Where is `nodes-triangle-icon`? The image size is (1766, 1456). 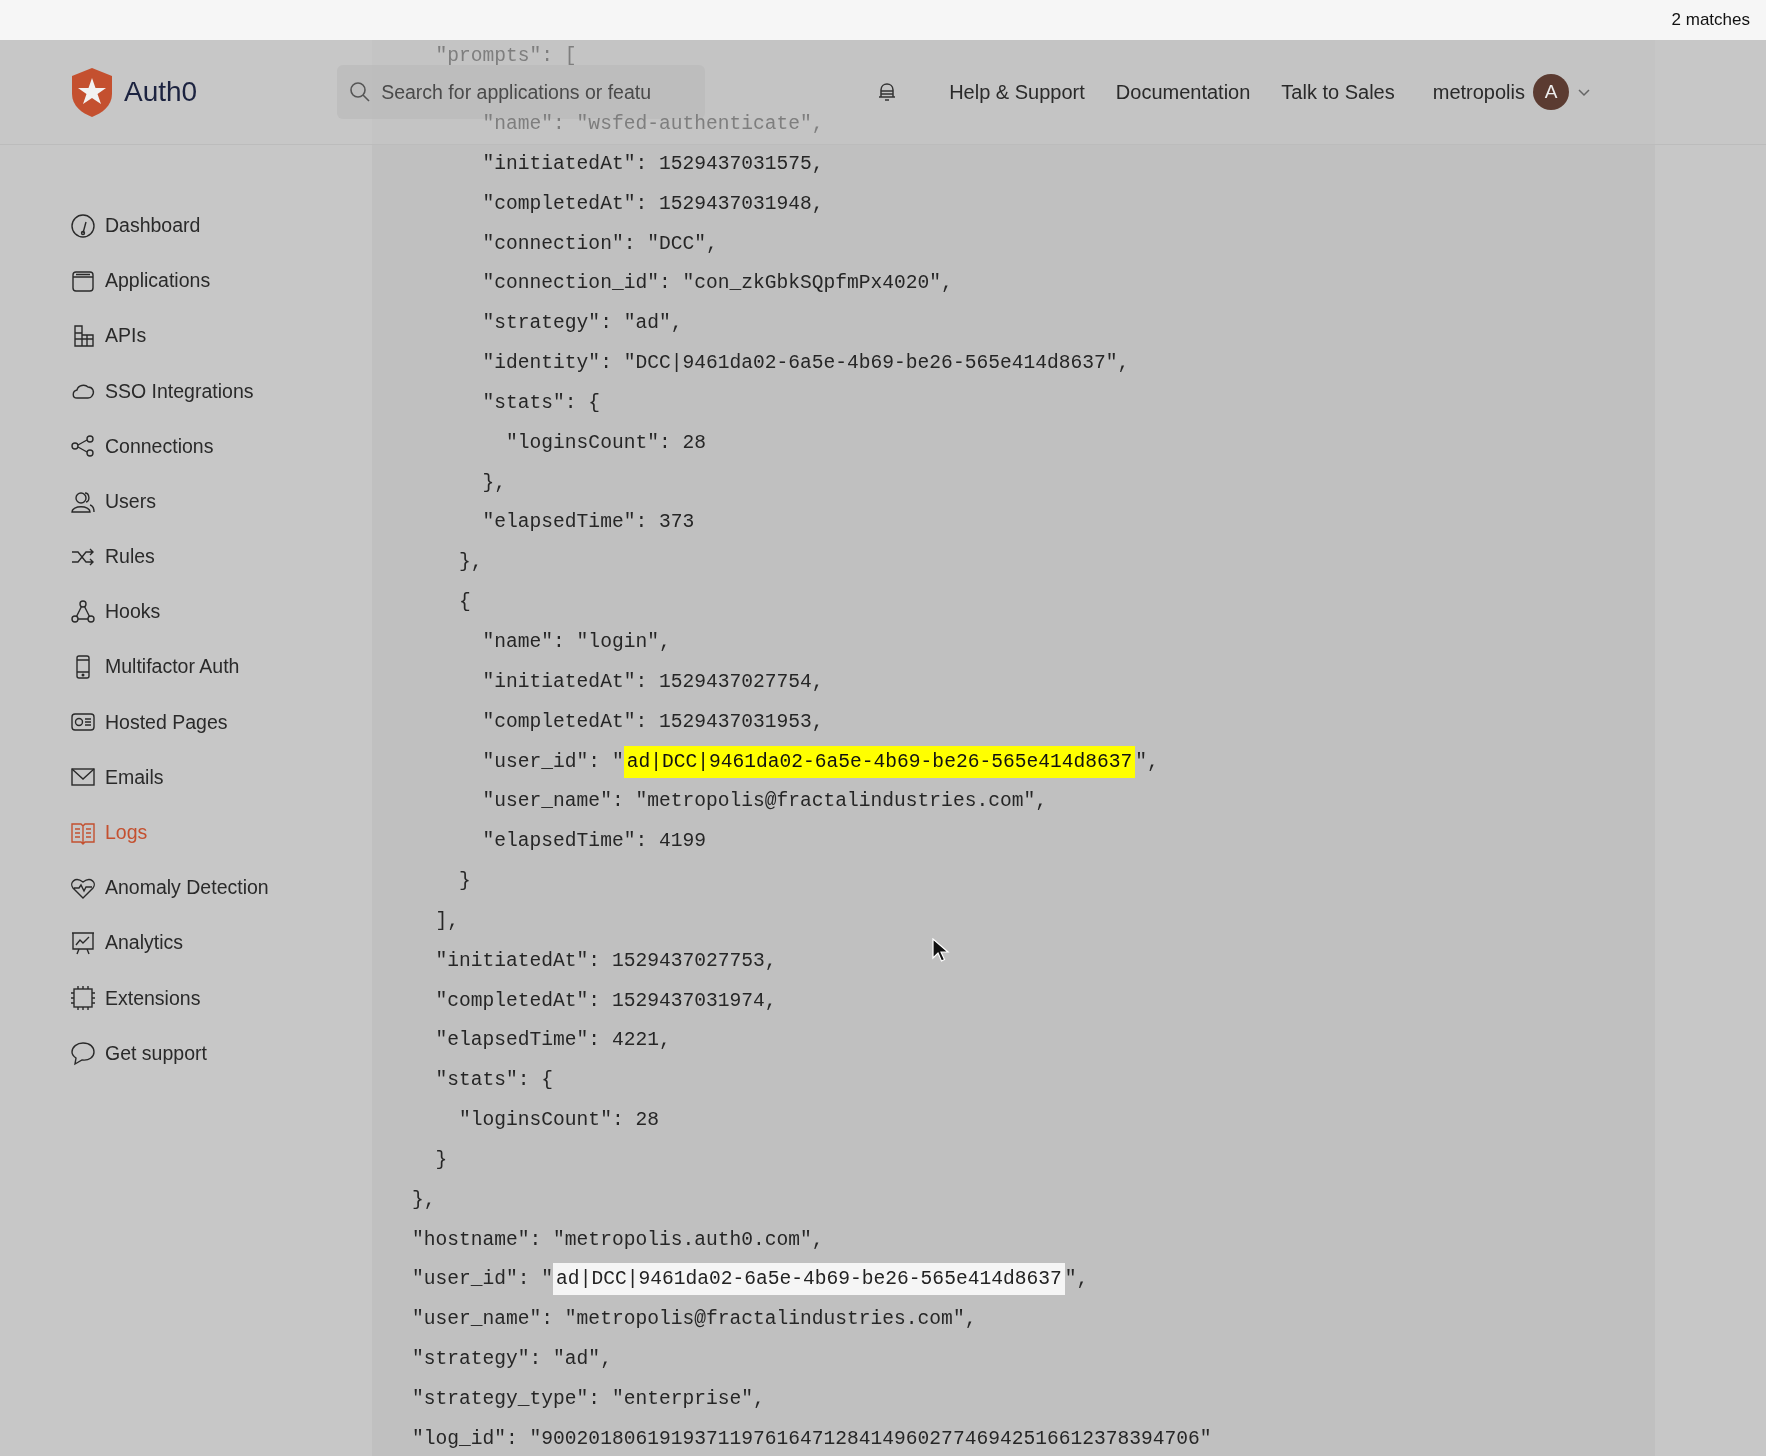 nodes-triangle-icon is located at coordinates (83, 611).